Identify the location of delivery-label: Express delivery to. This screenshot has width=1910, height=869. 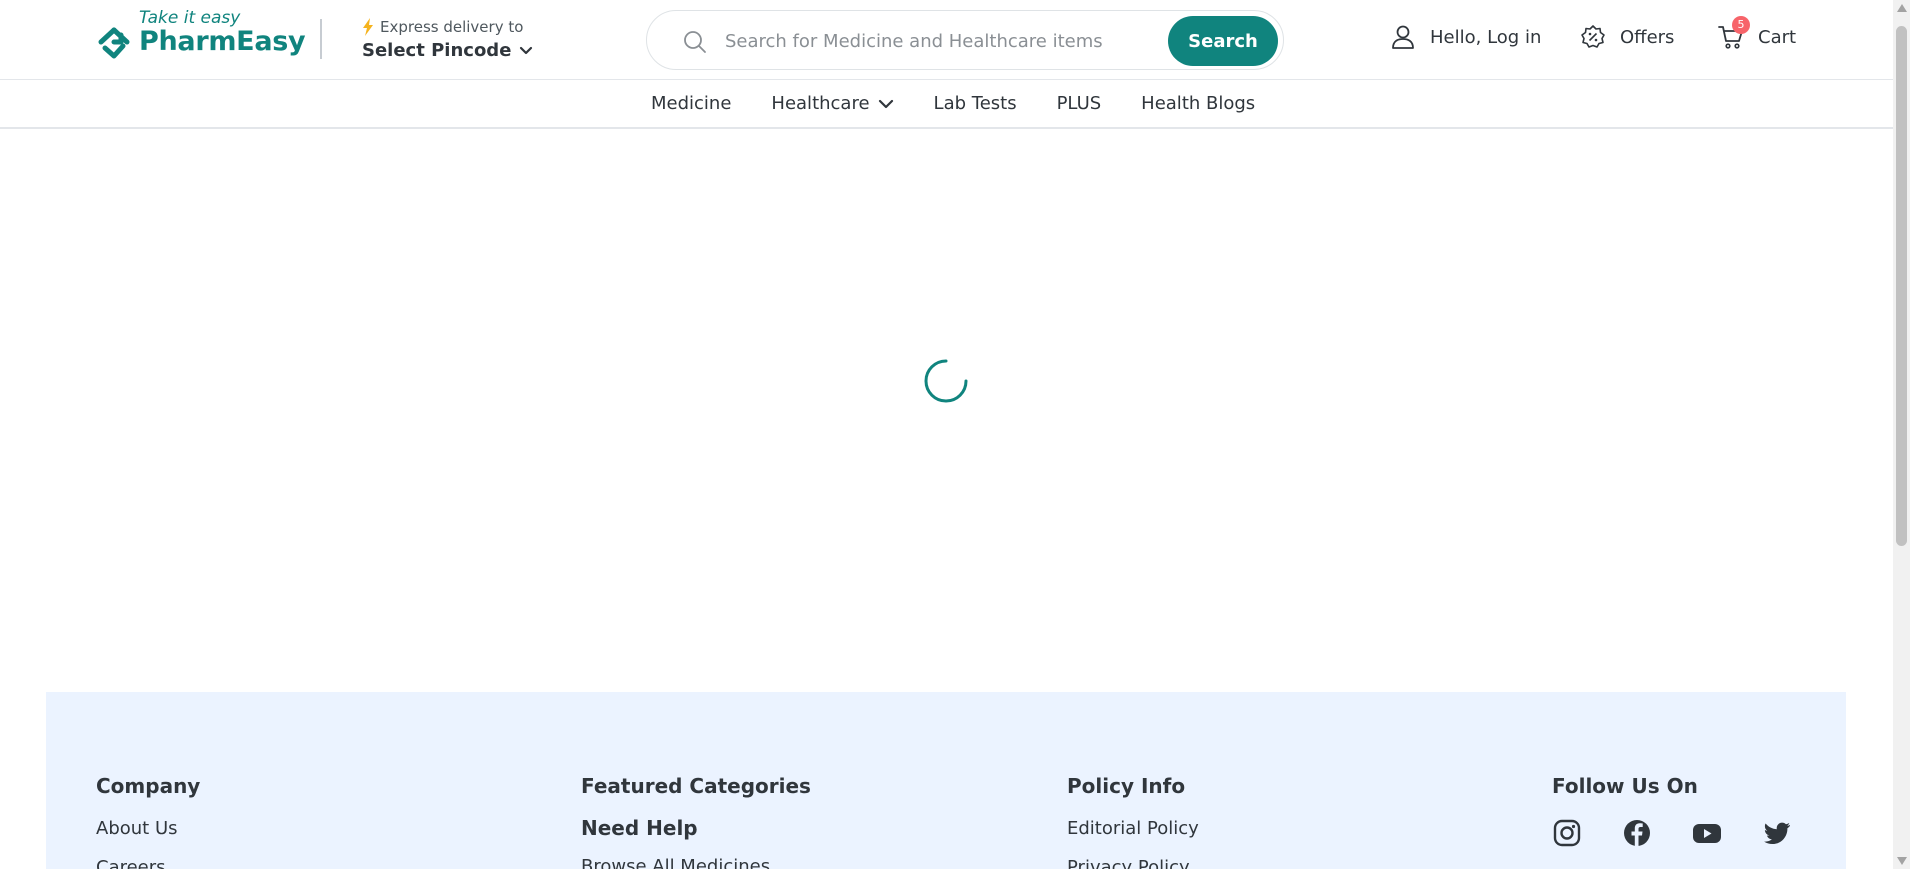
(452, 27).